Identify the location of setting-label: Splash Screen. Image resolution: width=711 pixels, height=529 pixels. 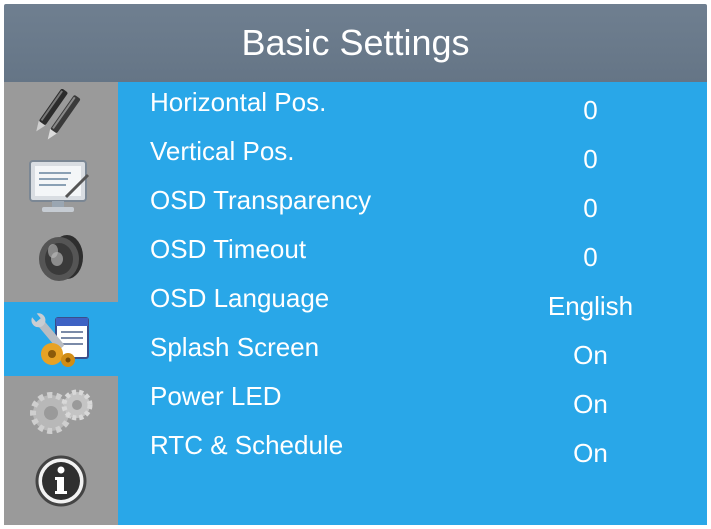
(235, 347).